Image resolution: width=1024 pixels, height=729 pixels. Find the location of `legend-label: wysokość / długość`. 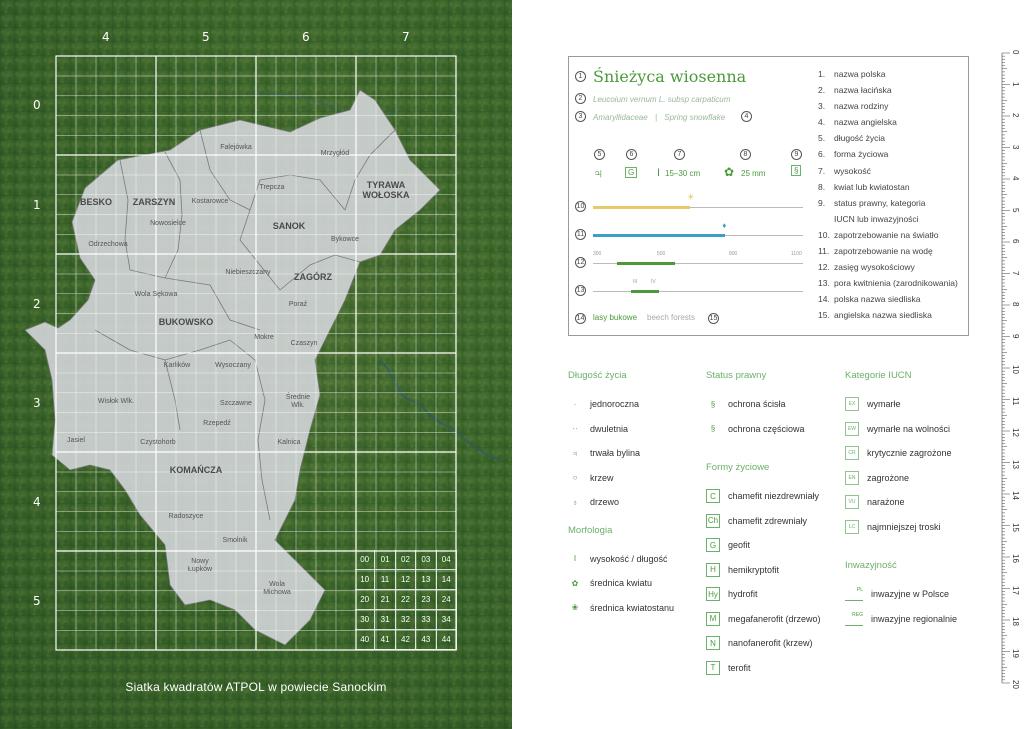

legend-label: wysokość / długość is located at coordinates (629, 558).